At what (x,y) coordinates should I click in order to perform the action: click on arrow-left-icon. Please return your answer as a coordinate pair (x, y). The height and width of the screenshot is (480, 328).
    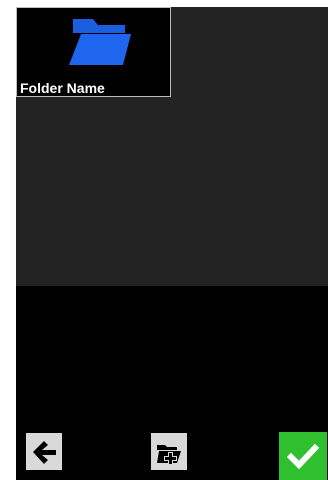
    Looking at the image, I should click on (44, 452).